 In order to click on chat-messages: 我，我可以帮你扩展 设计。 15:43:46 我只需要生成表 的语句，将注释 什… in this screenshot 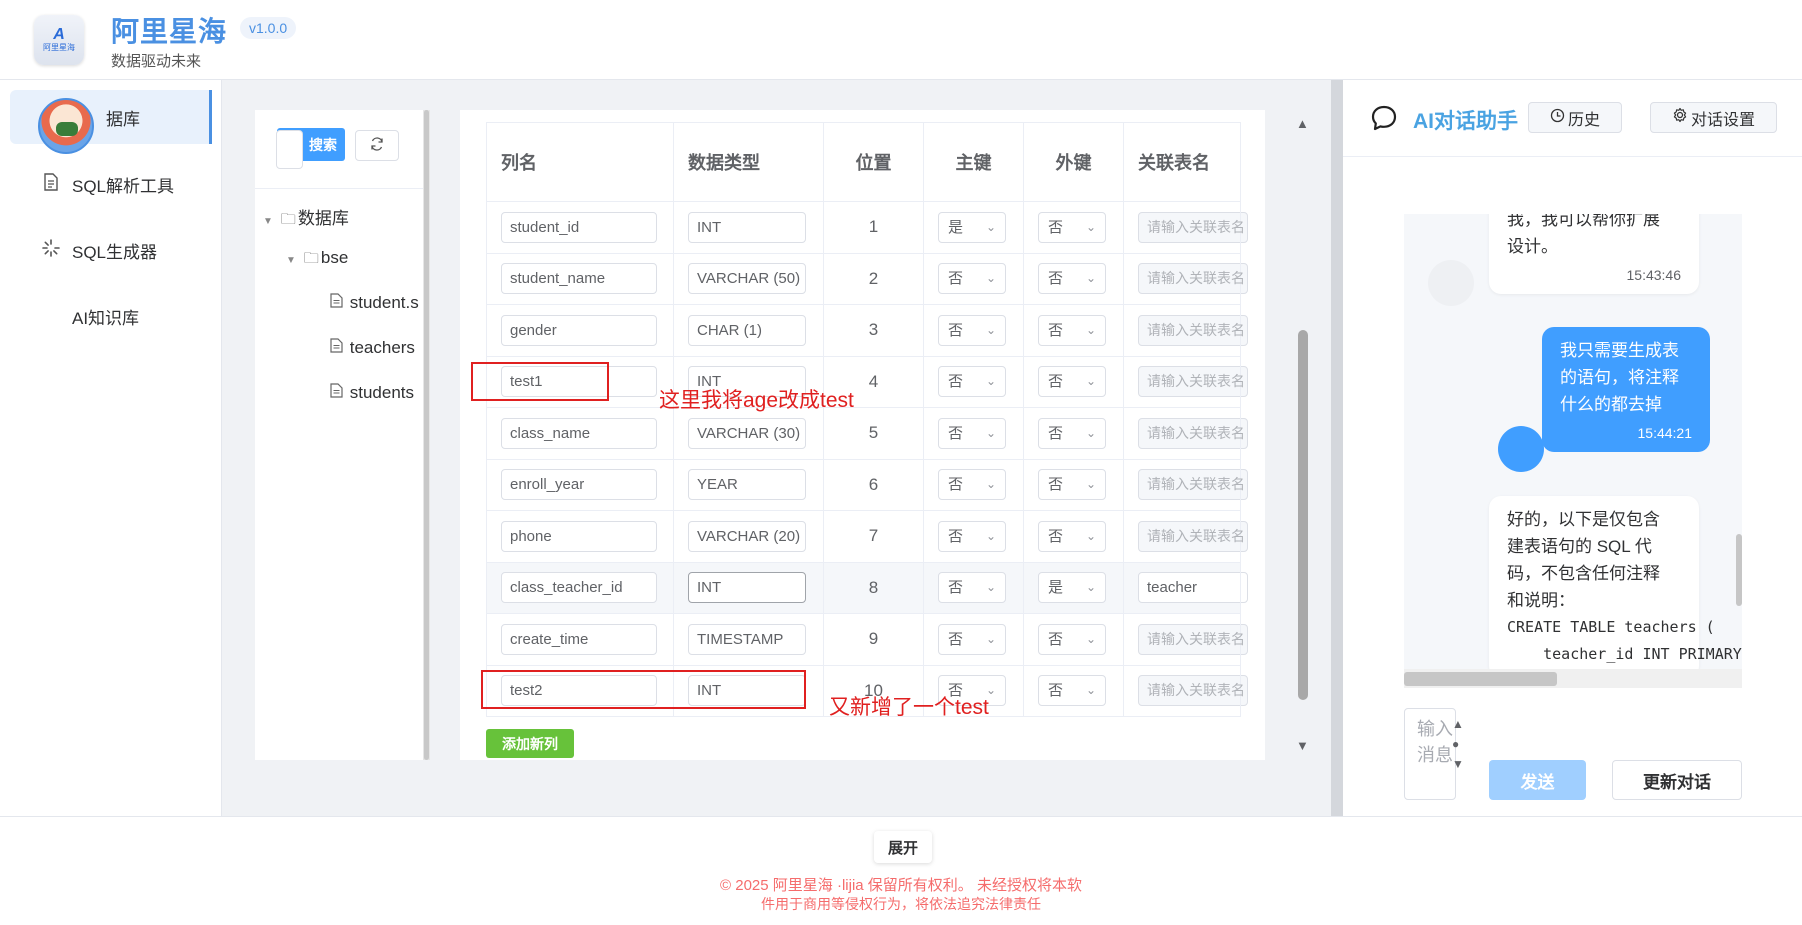, I will do `click(1573, 451)`.